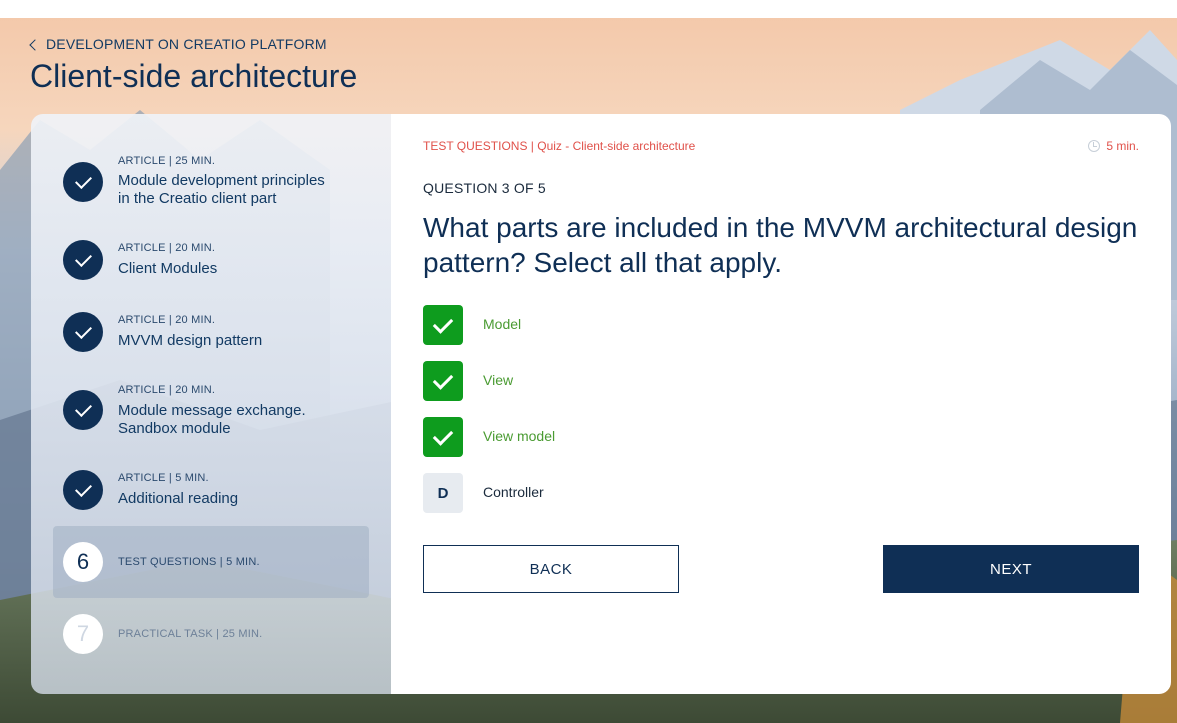  I want to click on answer-label: Model, so click(502, 324).